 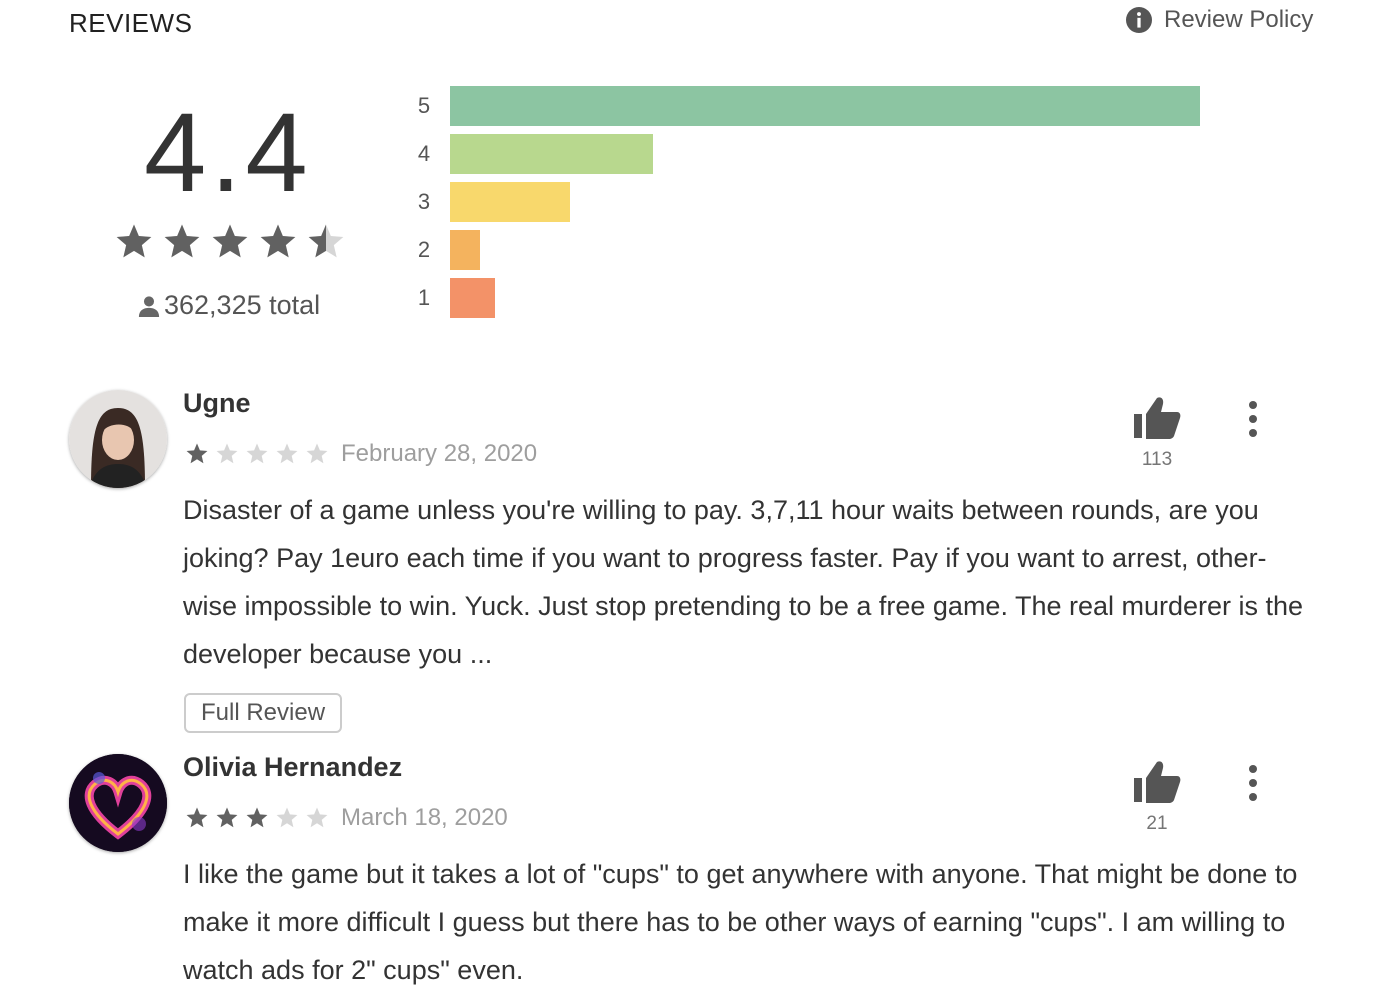 I want to click on full-review-button: Full Review, so click(x=263, y=713).